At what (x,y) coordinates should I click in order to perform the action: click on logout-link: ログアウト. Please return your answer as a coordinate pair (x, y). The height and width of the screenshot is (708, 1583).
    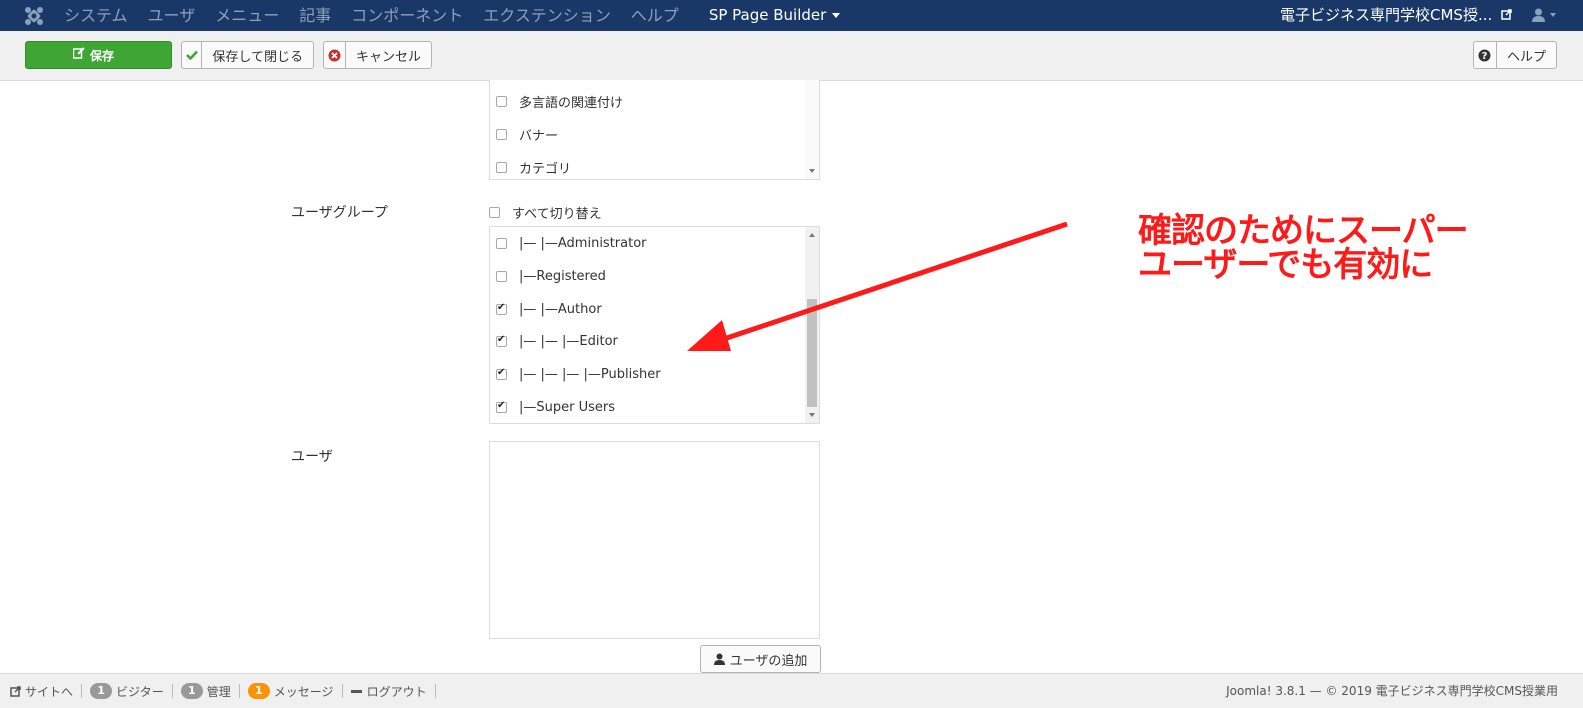
    Looking at the image, I should click on (389, 691).